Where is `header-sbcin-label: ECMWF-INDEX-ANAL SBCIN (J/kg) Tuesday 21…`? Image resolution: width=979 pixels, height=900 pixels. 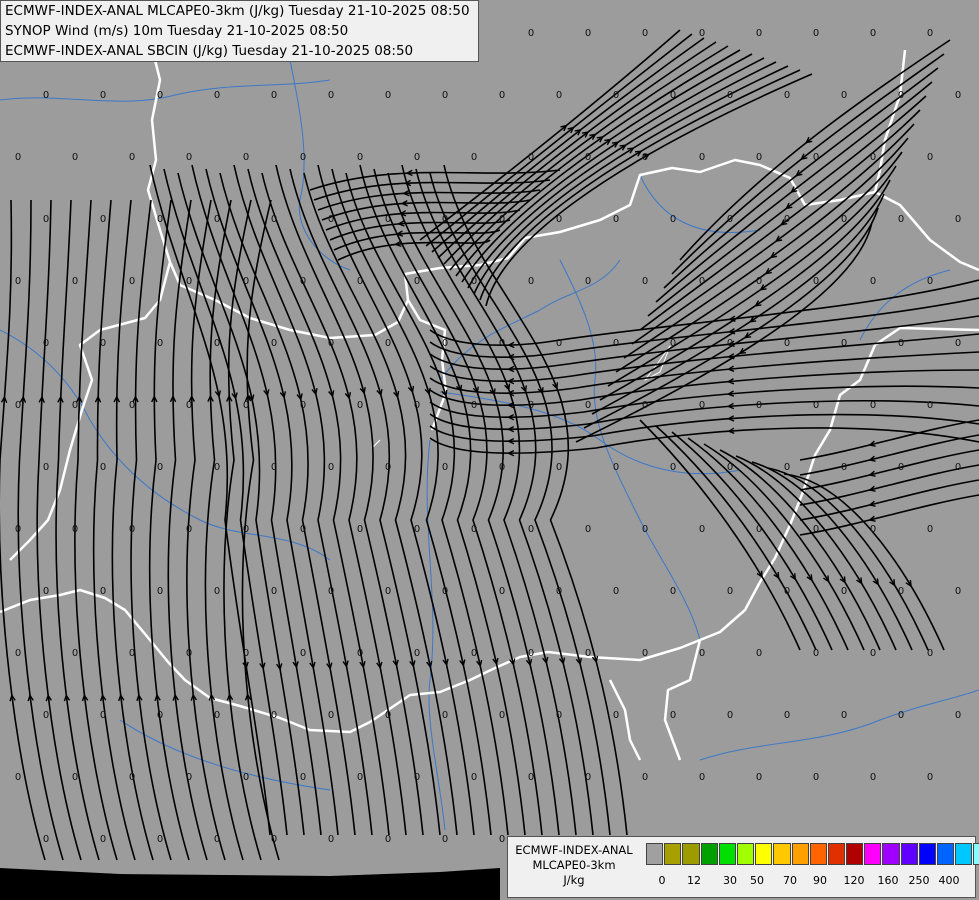 header-sbcin-label: ECMWF-INDEX-ANAL SBCIN (J/kg) Tuesday 21… is located at coordinates (209, 51).